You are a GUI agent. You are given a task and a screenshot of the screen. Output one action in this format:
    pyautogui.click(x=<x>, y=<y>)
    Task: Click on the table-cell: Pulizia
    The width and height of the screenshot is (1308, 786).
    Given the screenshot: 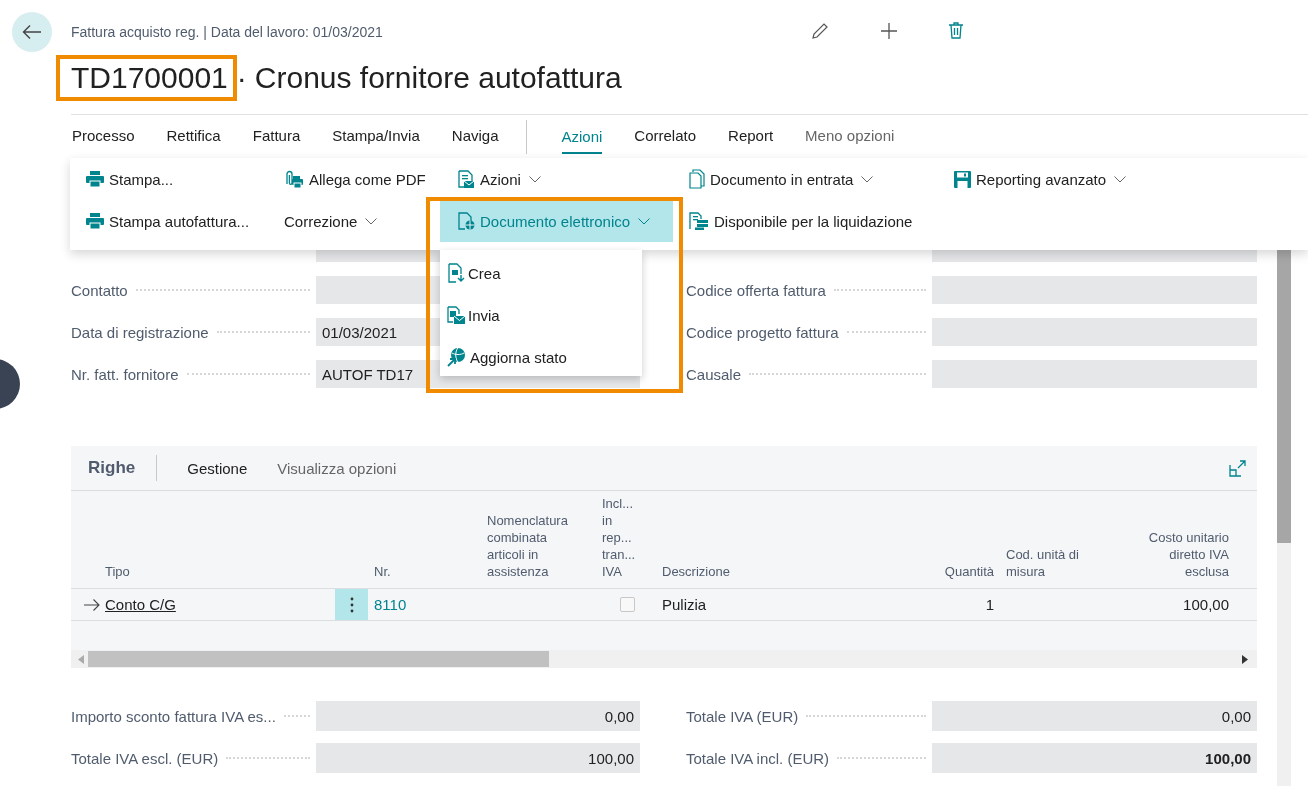 What is the action you would take?
    pyautogui.click(x=684, y=604)
    